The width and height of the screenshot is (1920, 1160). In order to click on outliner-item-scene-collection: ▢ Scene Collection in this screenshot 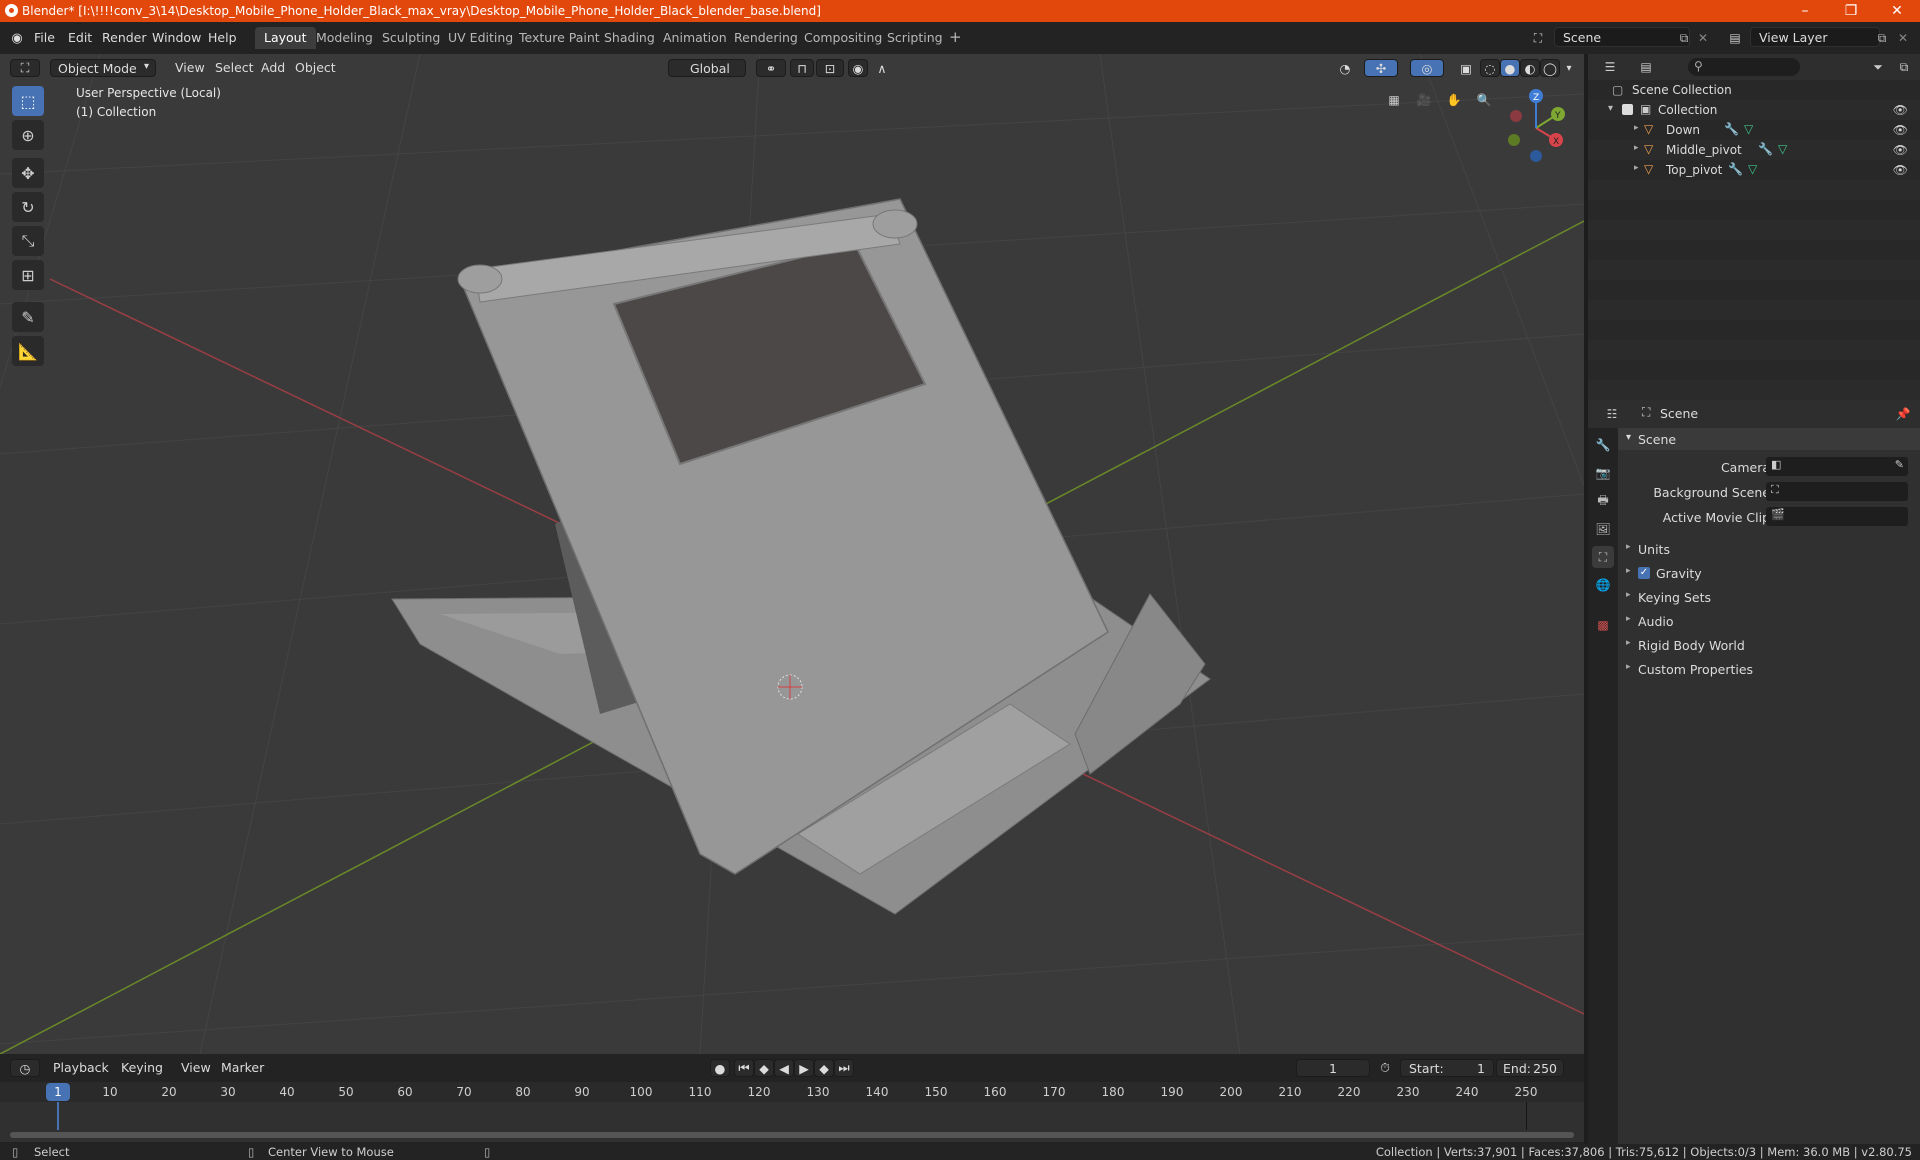, I will do `click(1754, 90)`.